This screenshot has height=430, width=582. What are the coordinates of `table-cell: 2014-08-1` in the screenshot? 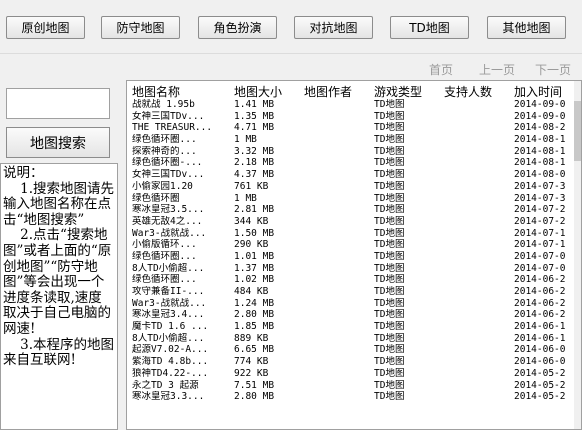 It's located at (540, 163).